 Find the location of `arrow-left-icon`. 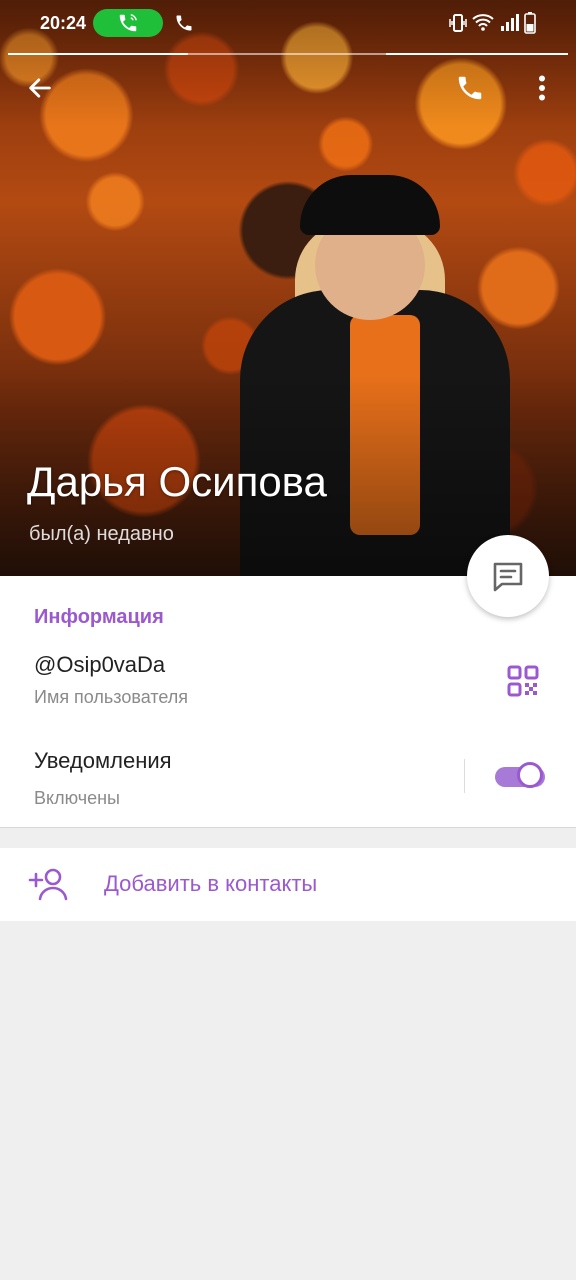

arrow-left-icon is located at coordinates (40, 88).